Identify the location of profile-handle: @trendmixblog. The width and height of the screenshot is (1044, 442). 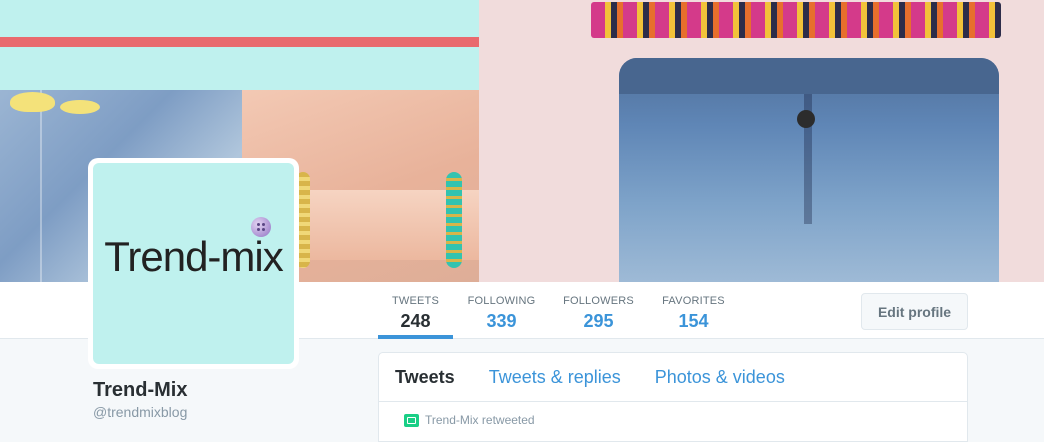
(140, 412).